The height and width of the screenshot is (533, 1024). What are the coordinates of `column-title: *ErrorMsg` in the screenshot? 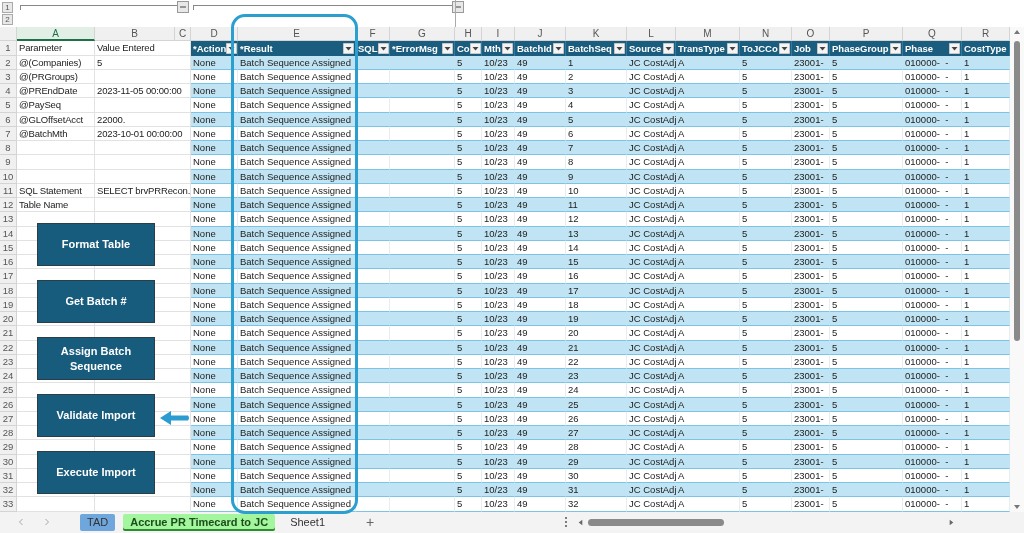 It's located at (415, 48).